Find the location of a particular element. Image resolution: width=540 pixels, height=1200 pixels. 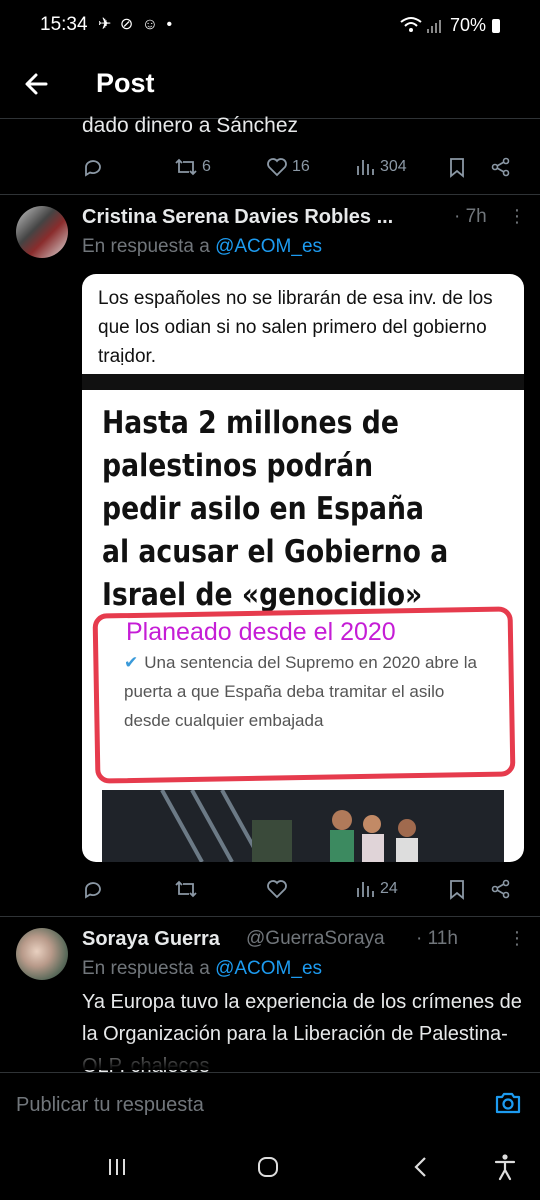

battery-icon is located at coordinates (496, 26).